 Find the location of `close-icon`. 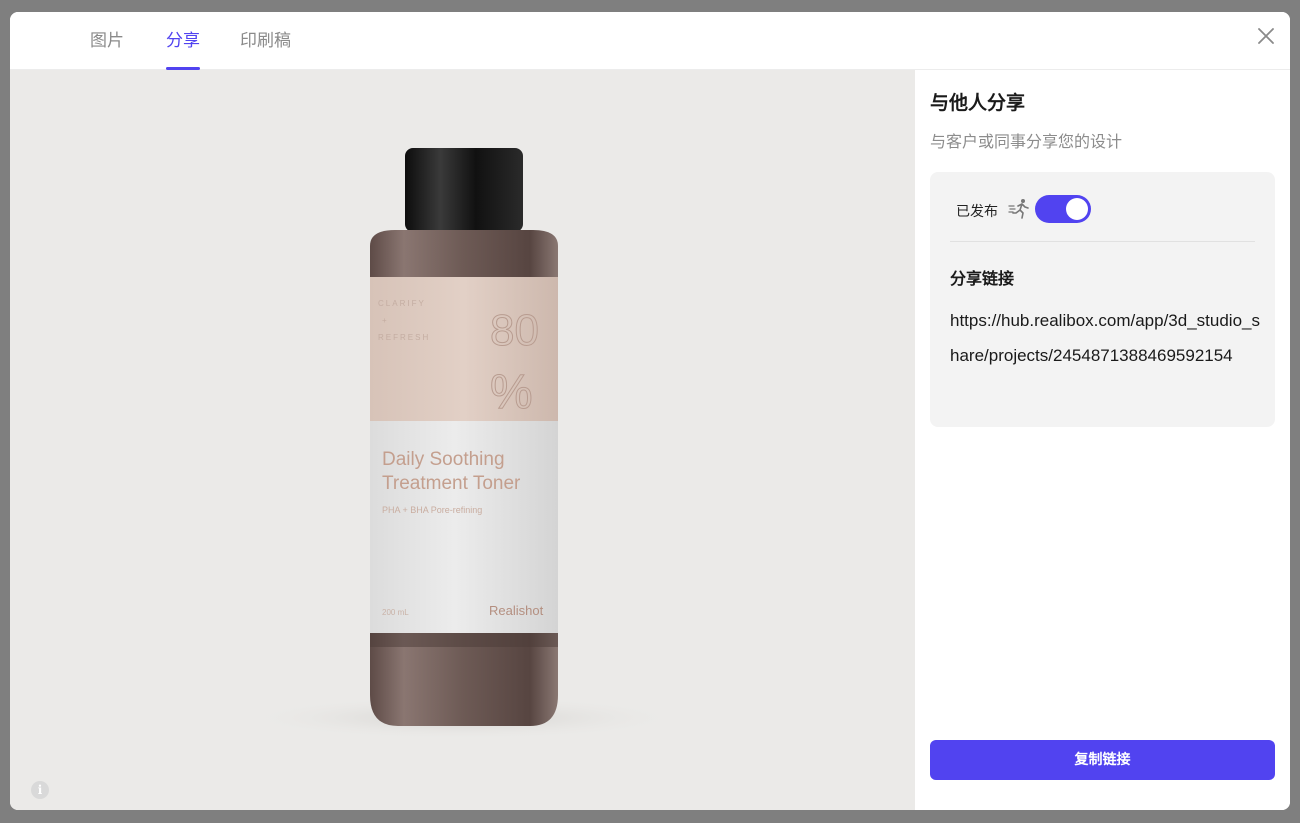

close-icon is located at coordinates (1266, 36).